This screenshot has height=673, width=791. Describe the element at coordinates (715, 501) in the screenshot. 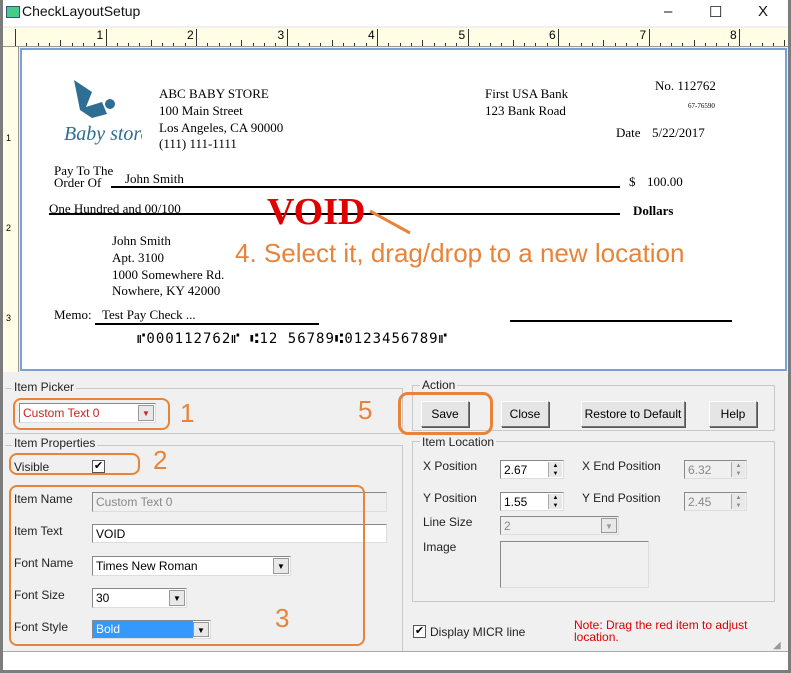

I see `y-end-position-spinner: 2.45 ▲ ▼` at that location.